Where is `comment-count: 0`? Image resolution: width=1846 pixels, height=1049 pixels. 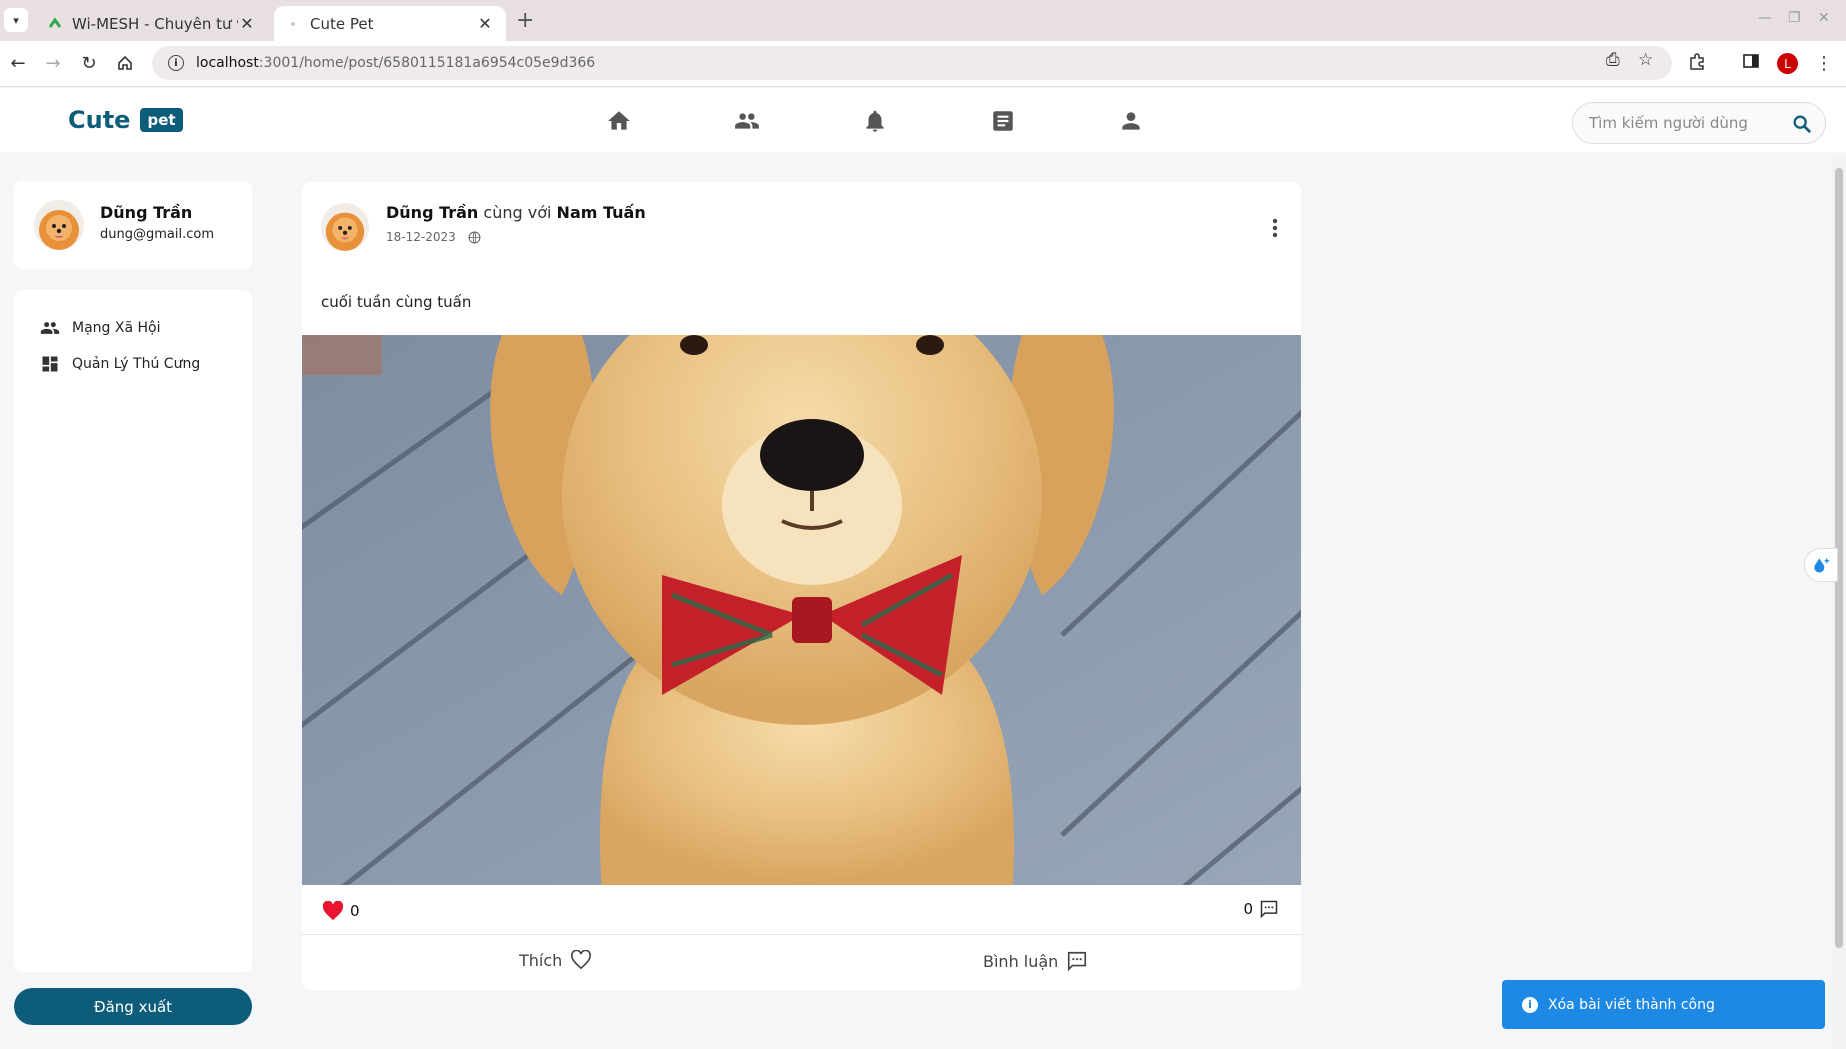 comment-count: 0 is located at coordinates (1261, 909).